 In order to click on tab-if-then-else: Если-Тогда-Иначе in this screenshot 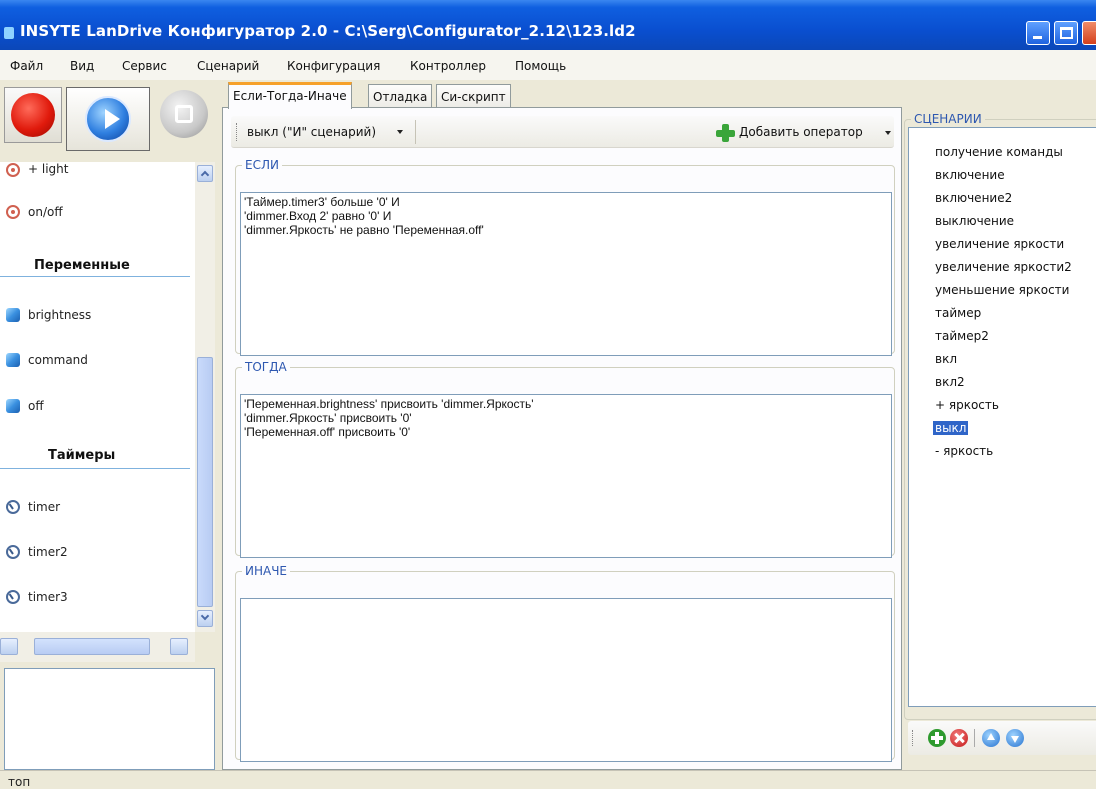, I will do `click(290, 95)`.